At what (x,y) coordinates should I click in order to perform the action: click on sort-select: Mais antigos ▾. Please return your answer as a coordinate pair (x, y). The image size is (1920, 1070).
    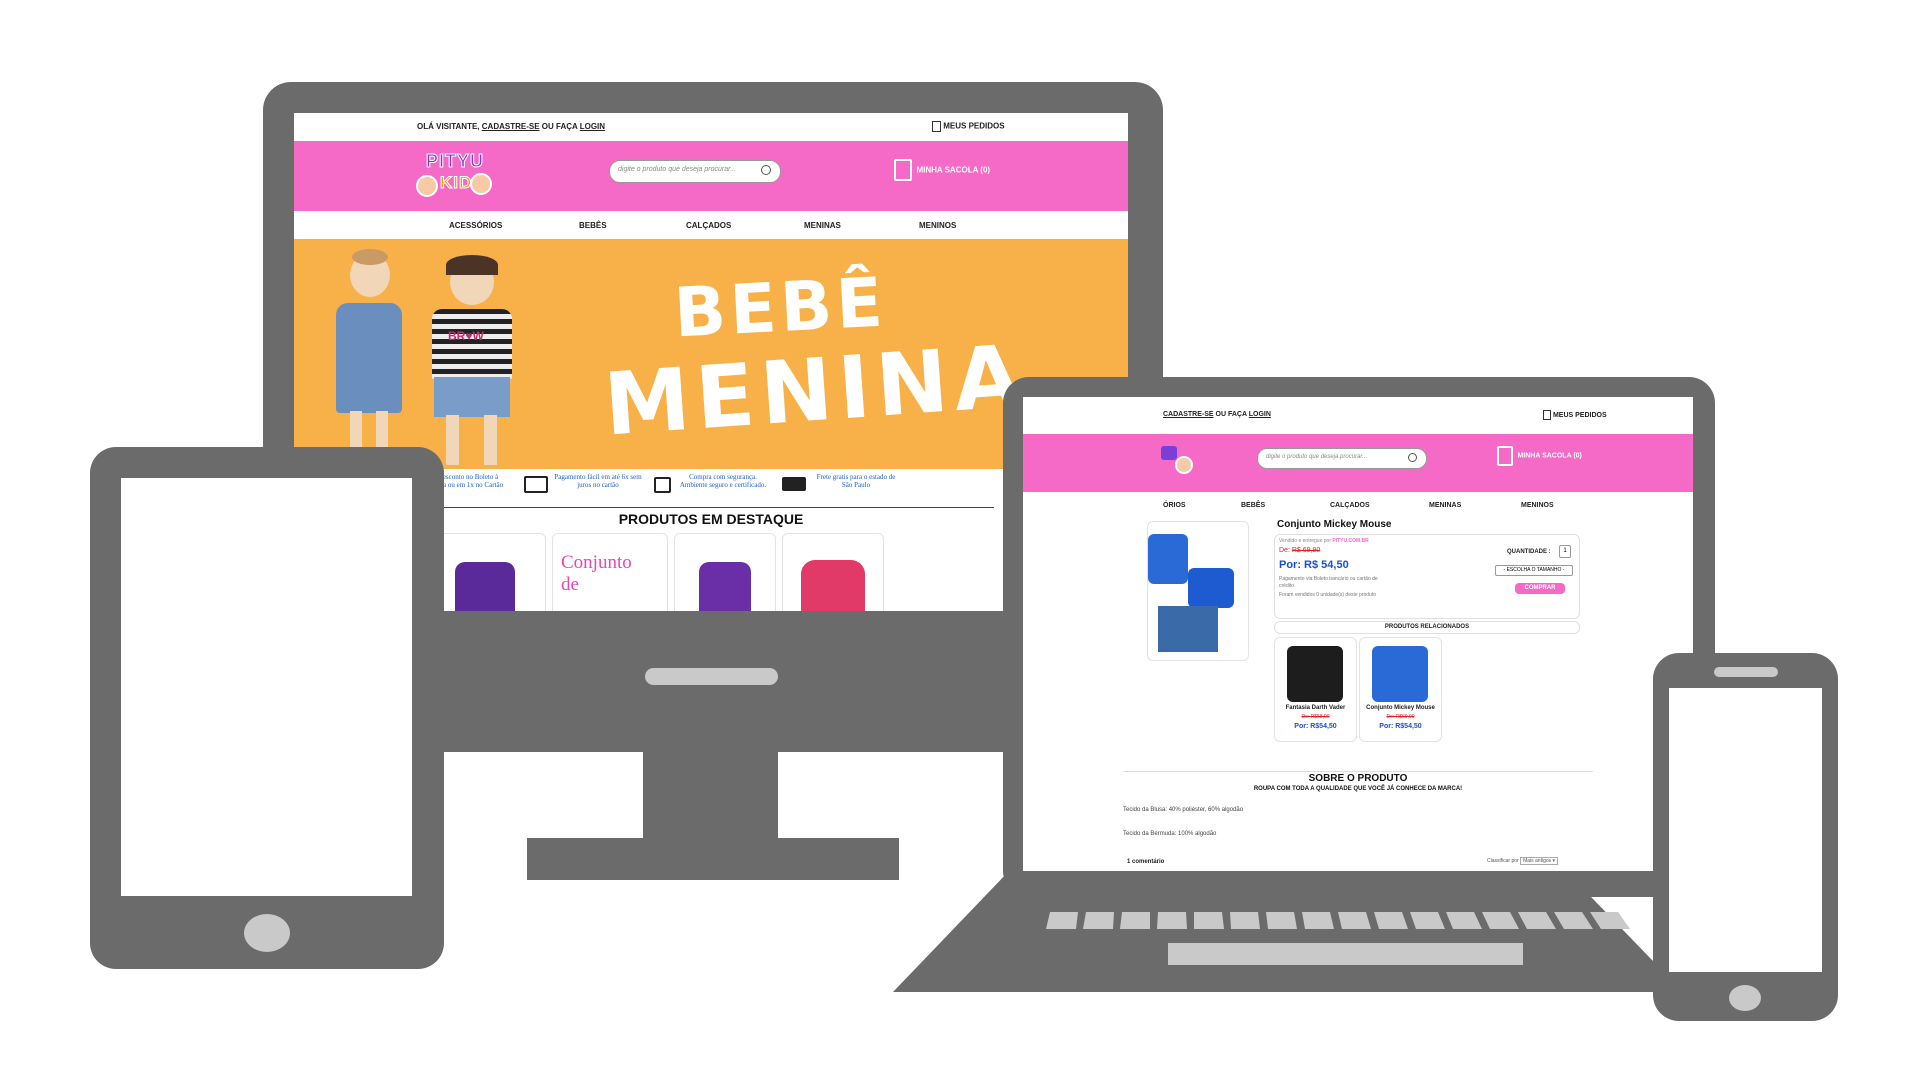
    Looking at the image, I should click on (1539, 861).